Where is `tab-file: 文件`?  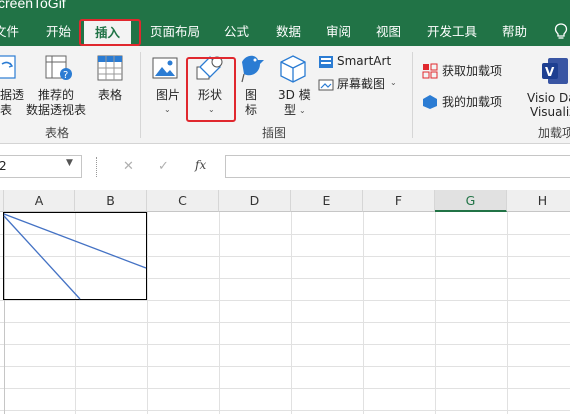 tab-file: 文件 is located at coordinates (9, 32).